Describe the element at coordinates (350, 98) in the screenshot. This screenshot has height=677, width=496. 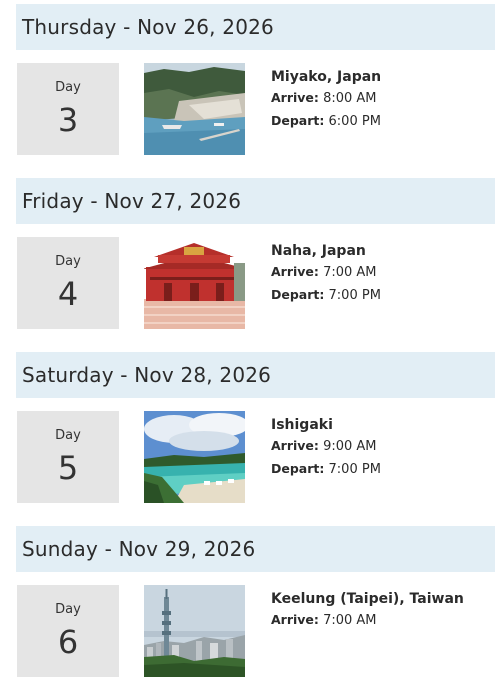
I see `arrive-time: 8:00 AM` at that location.